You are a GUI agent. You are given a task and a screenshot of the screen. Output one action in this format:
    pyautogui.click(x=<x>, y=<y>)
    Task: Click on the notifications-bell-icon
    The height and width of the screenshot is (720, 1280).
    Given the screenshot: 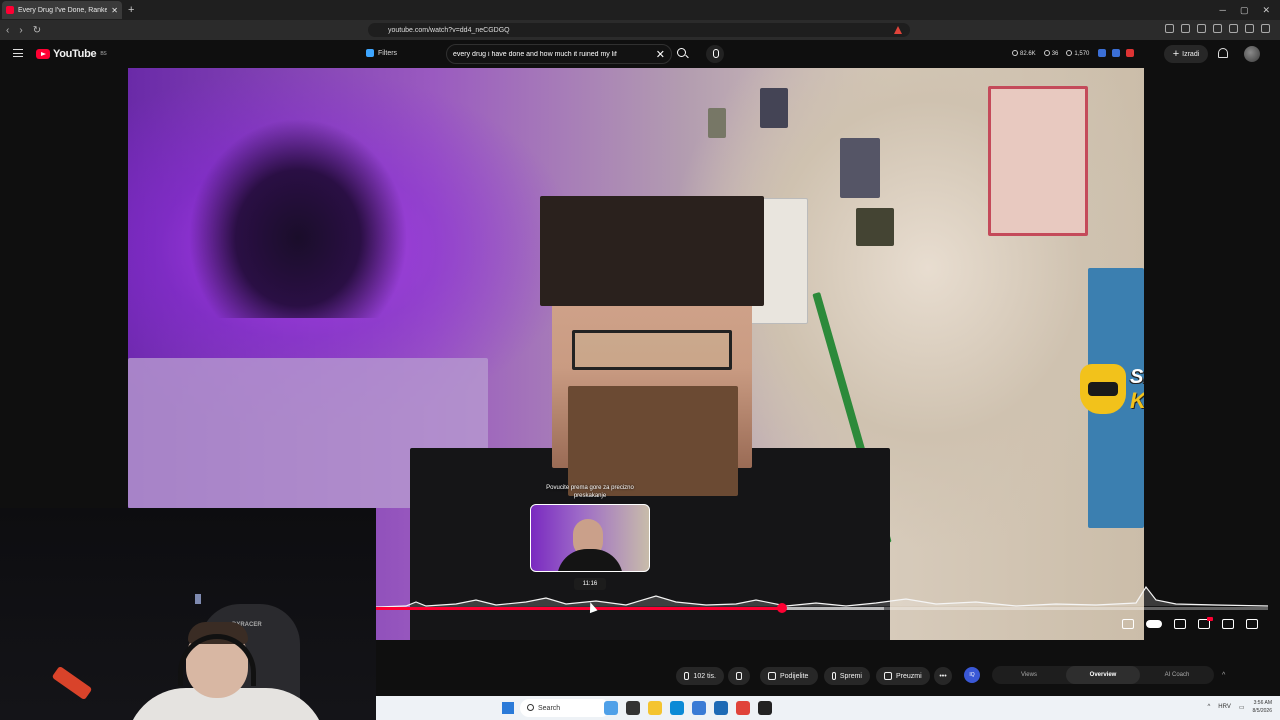 What is the action you would take?
    pyautogui.click(x=1223, y=53)
    